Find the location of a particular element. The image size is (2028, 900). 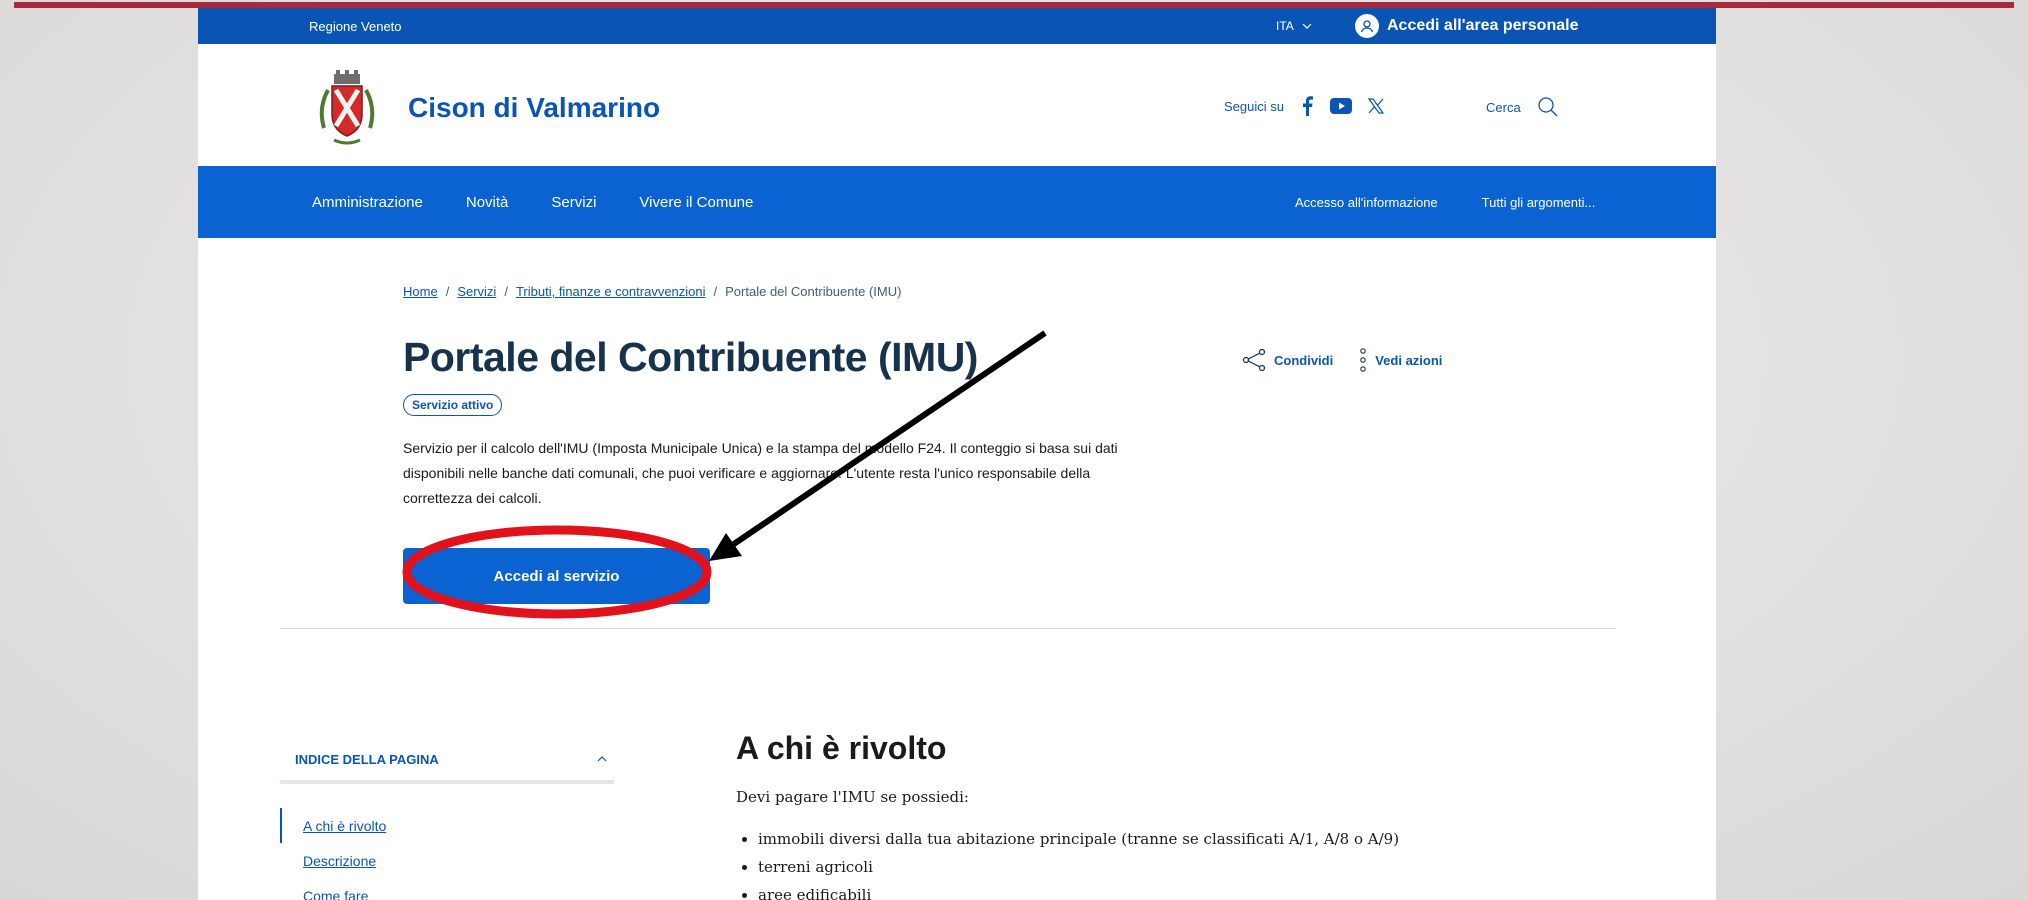

search-button: Cerca is located at coordinates (1522, 107).